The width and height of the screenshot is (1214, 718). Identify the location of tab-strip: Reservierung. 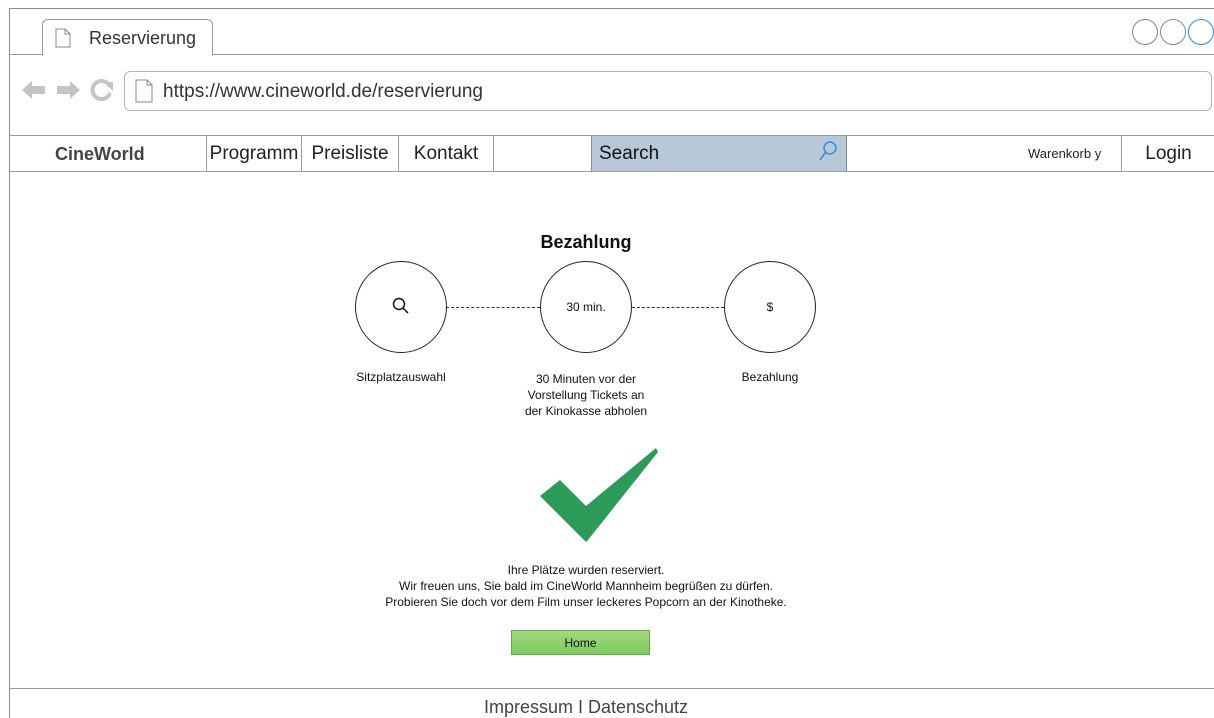
(612, 32).